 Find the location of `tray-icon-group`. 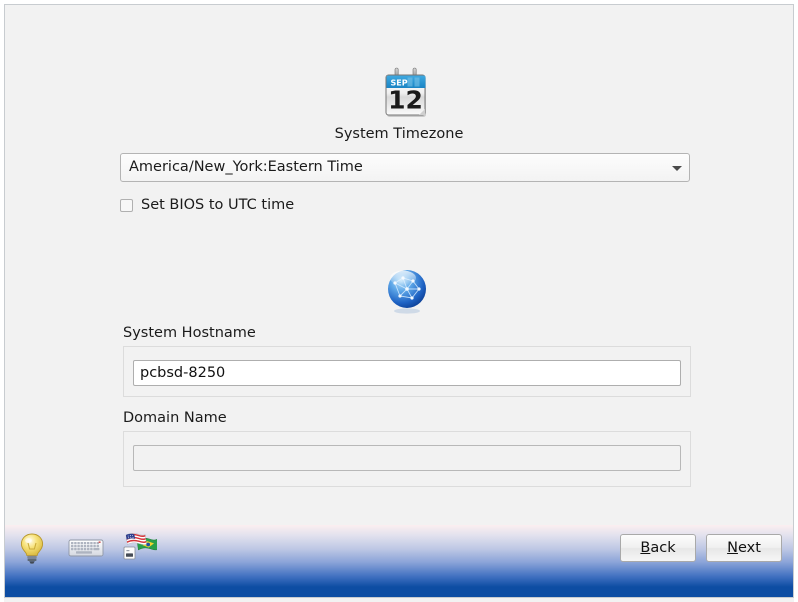

tray-icon-group is located at coordinates (86, 548).